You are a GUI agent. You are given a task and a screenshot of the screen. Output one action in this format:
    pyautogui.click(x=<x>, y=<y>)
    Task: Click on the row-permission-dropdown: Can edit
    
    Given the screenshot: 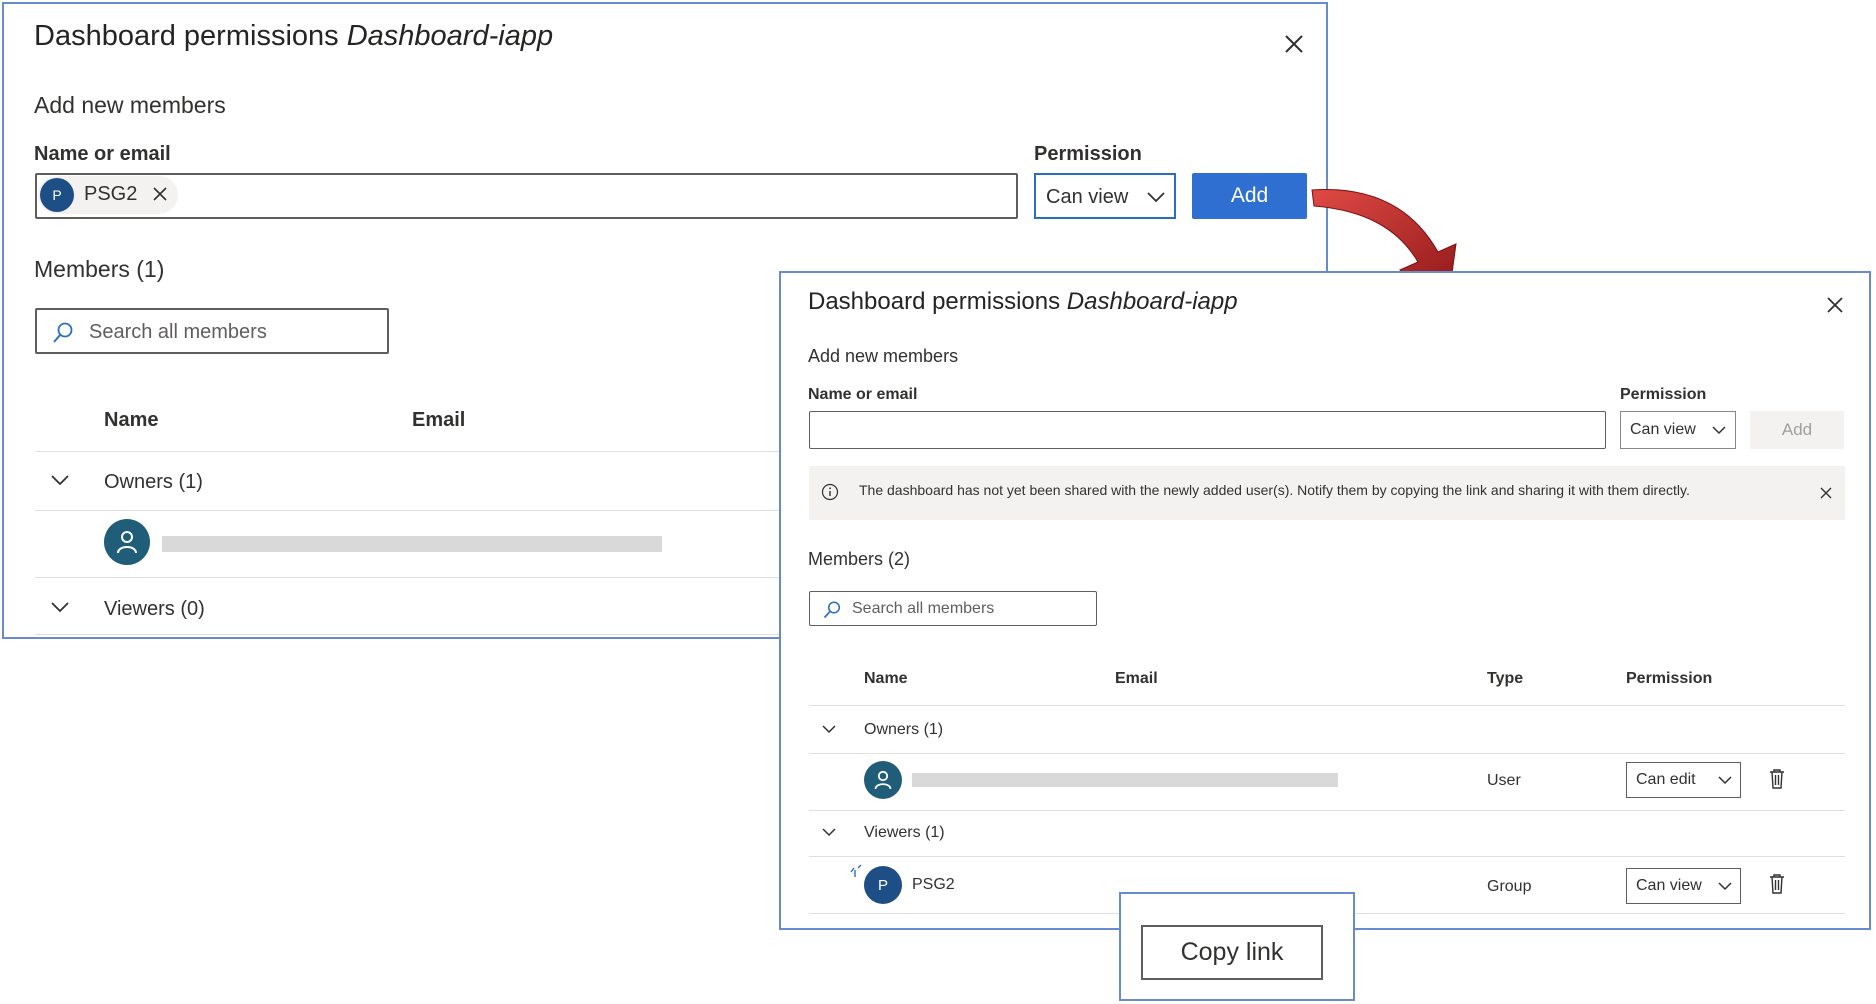 What is the action you would take?
    pyautogui.click(x=1683, y=780)
    